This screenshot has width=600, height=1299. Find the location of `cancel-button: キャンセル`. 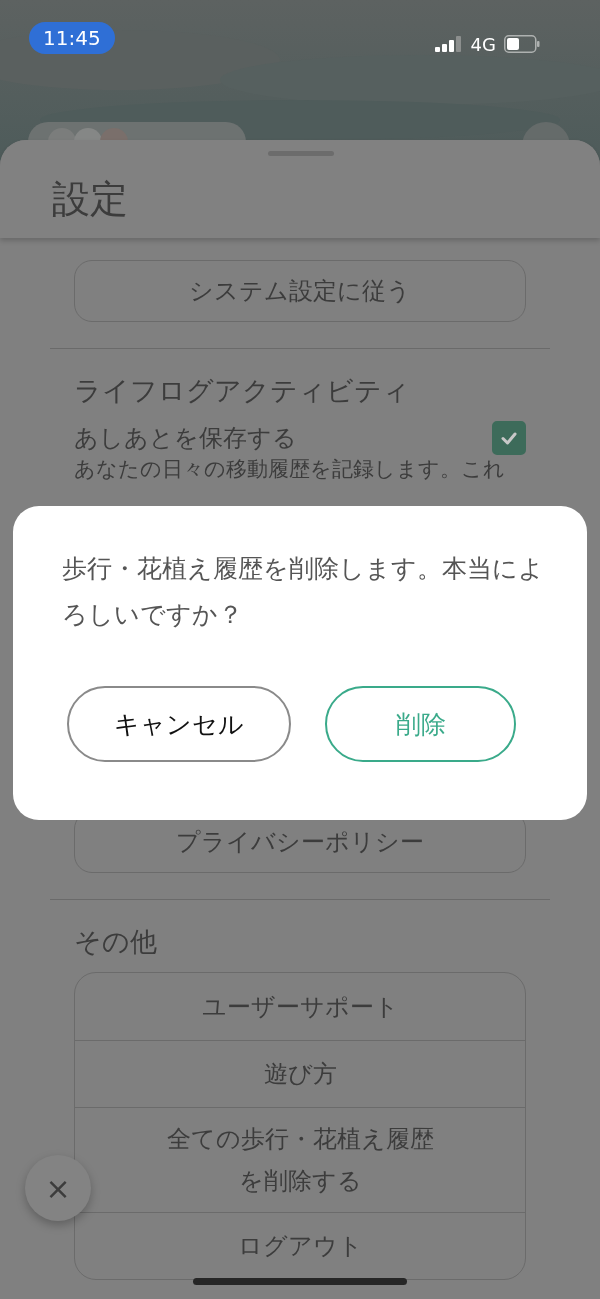

cancel-button: キャンセル is located at coordinates (179, 724).